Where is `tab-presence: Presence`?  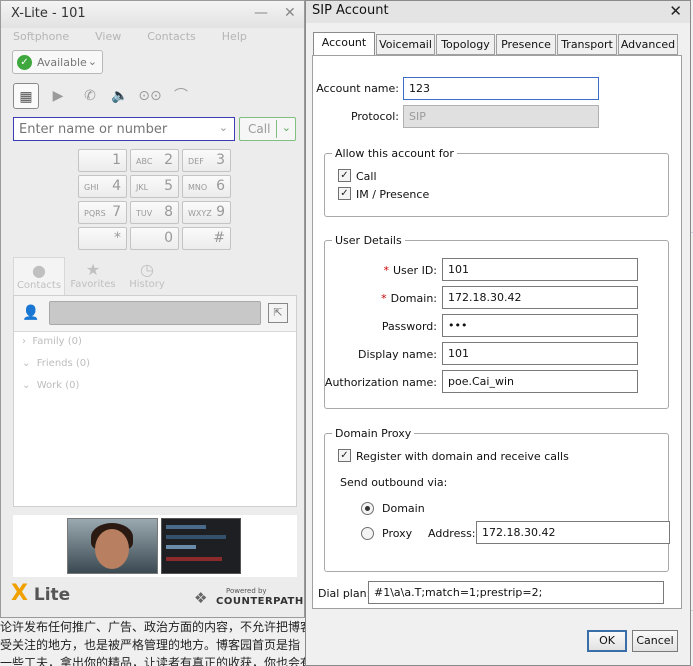 tab-presence: Presence is located at coordinates (526, 44).